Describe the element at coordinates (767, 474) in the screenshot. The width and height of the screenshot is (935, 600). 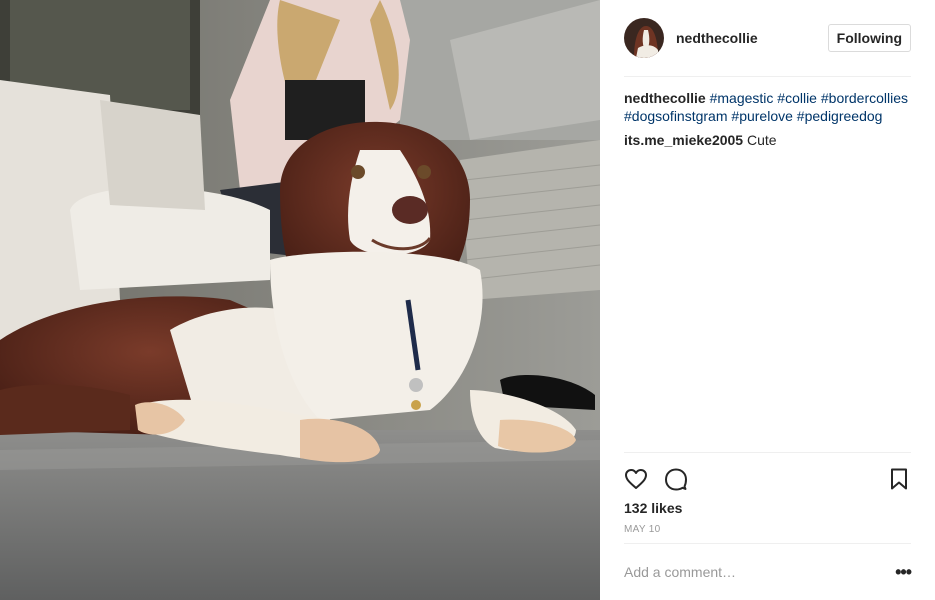
I see `action-bar` at that location.